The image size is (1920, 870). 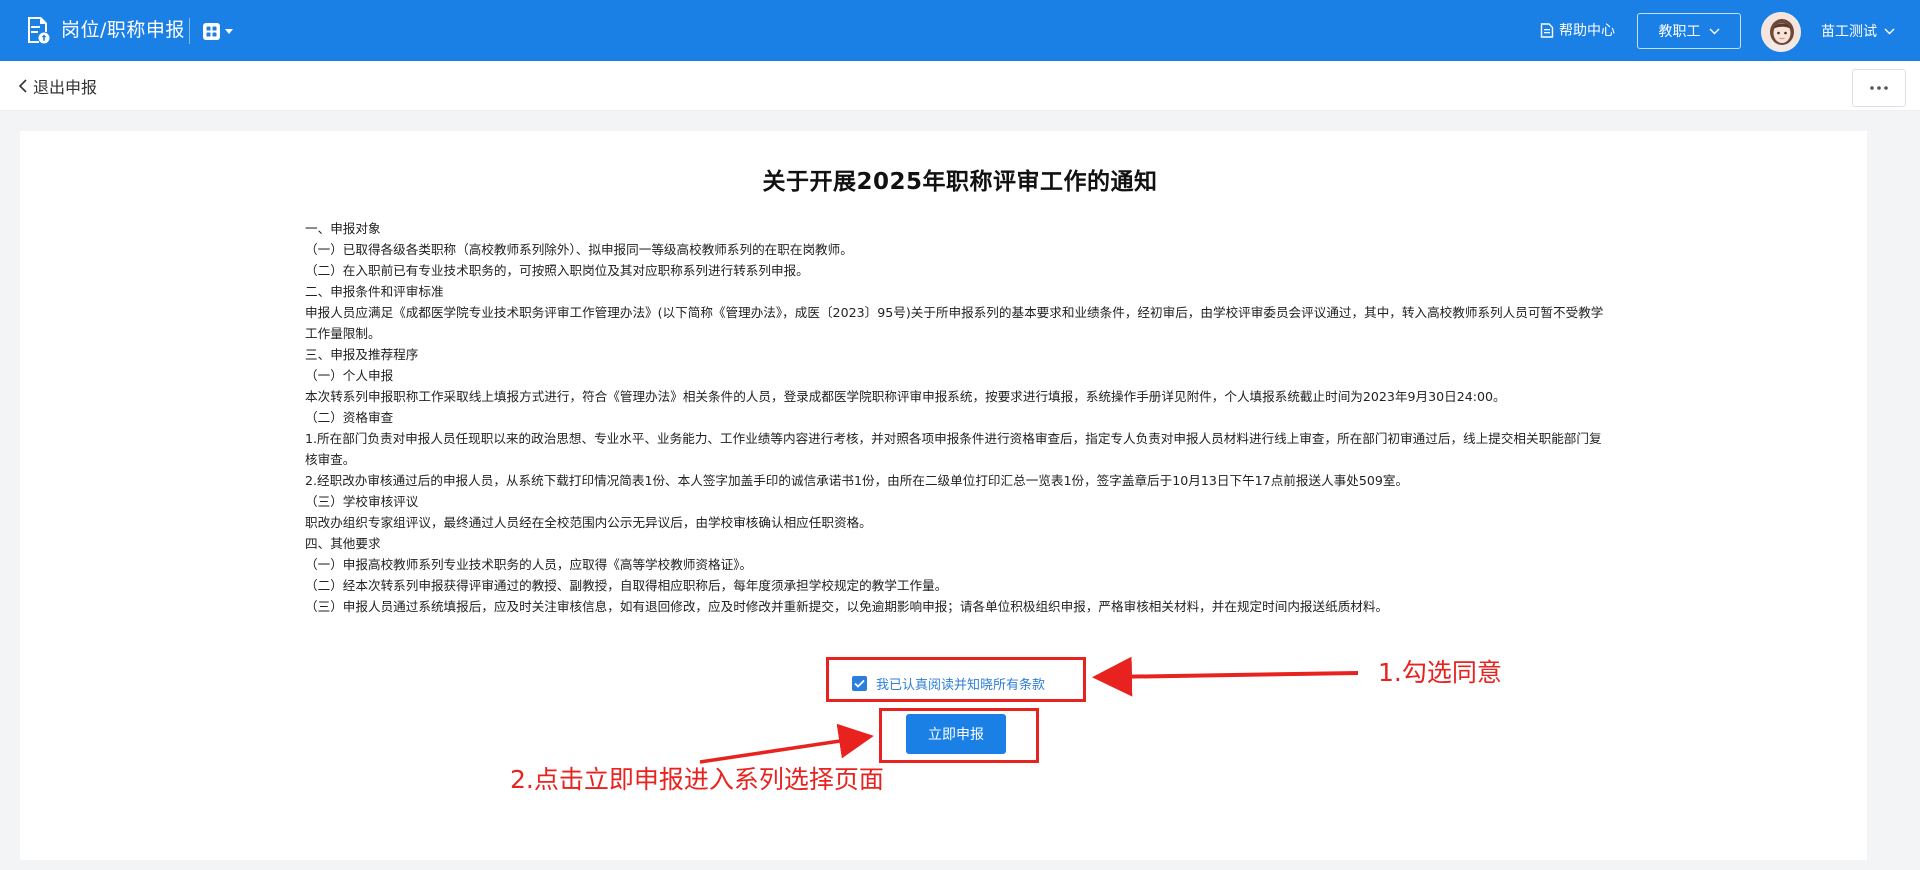 I want to click on notice-line: 一、申报对象, so click(x=343, y=228).